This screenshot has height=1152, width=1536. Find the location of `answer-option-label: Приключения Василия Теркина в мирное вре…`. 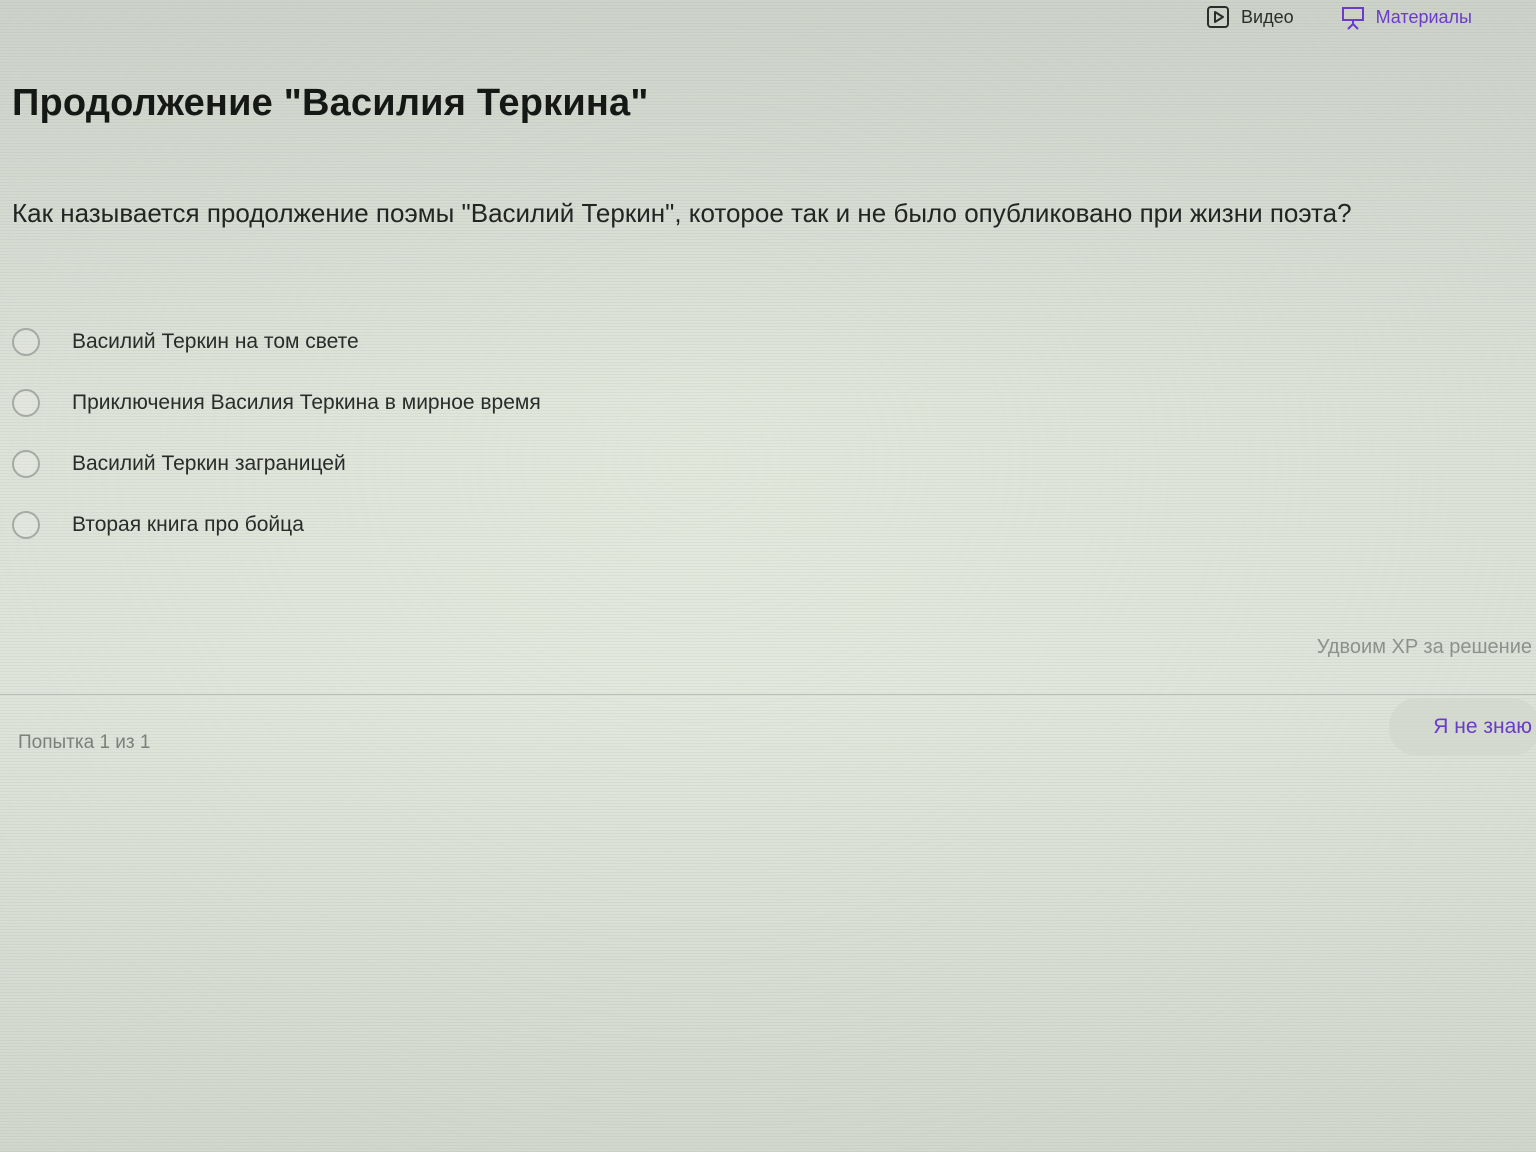

answer-option-label: Приключения Василия Теркина в мирное вре… is located at coordinates (306, 402).